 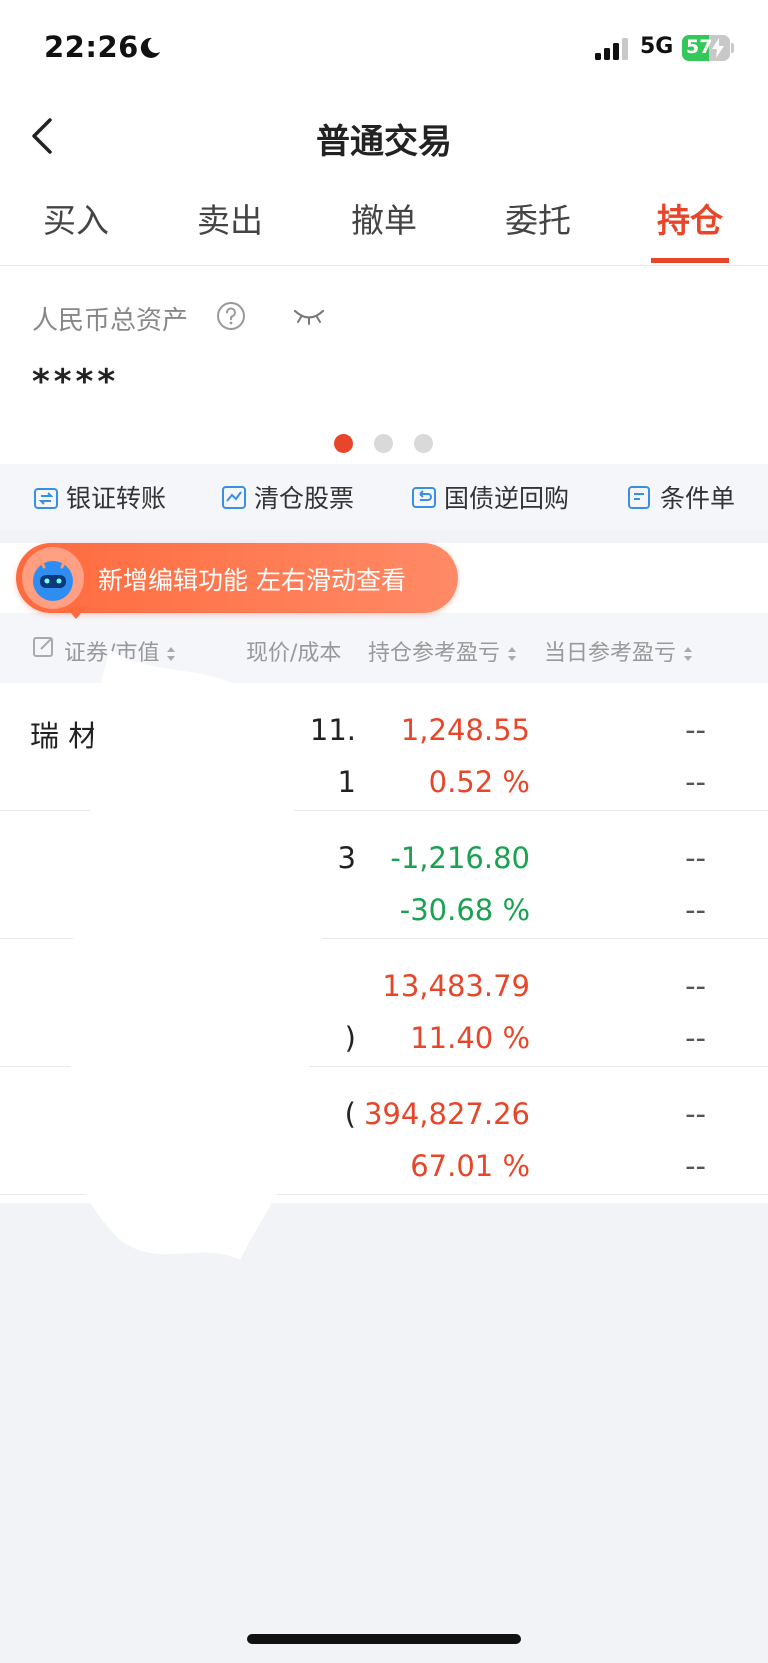 I want to click on position-pl-pct: 11.40 %, so click(x=470, y=1038).